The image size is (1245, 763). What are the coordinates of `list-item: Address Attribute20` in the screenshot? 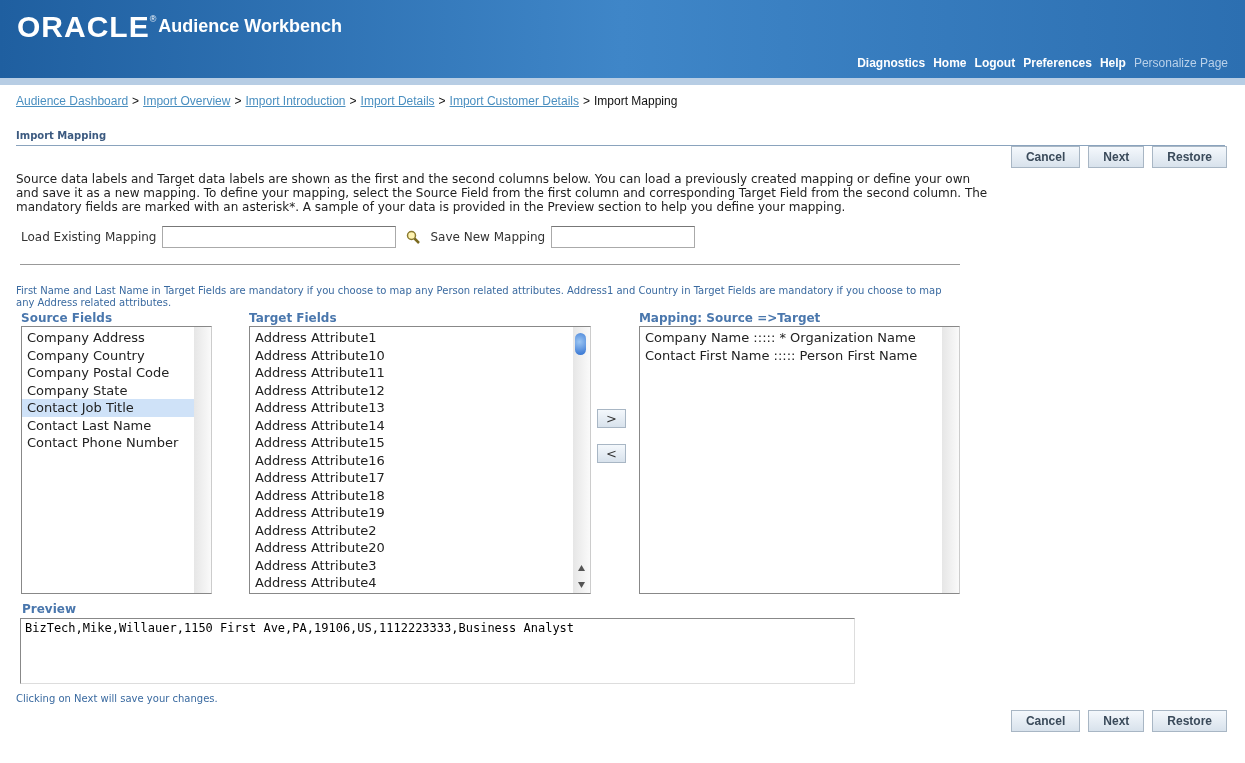 It's located at (411, 548).